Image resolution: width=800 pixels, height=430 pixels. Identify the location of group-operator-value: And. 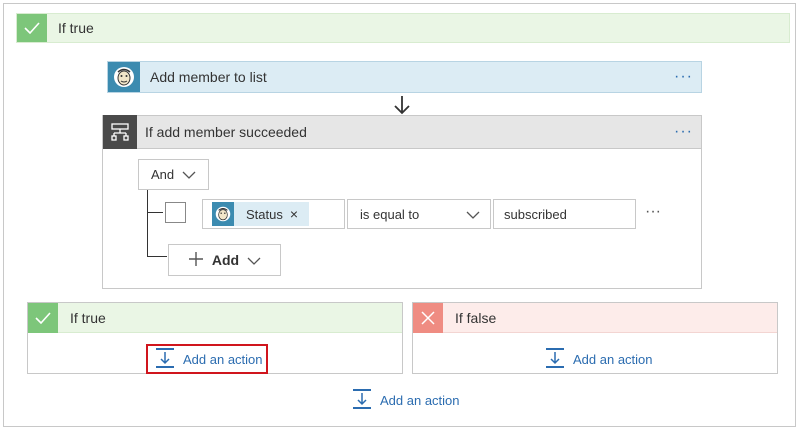
(163, 174).